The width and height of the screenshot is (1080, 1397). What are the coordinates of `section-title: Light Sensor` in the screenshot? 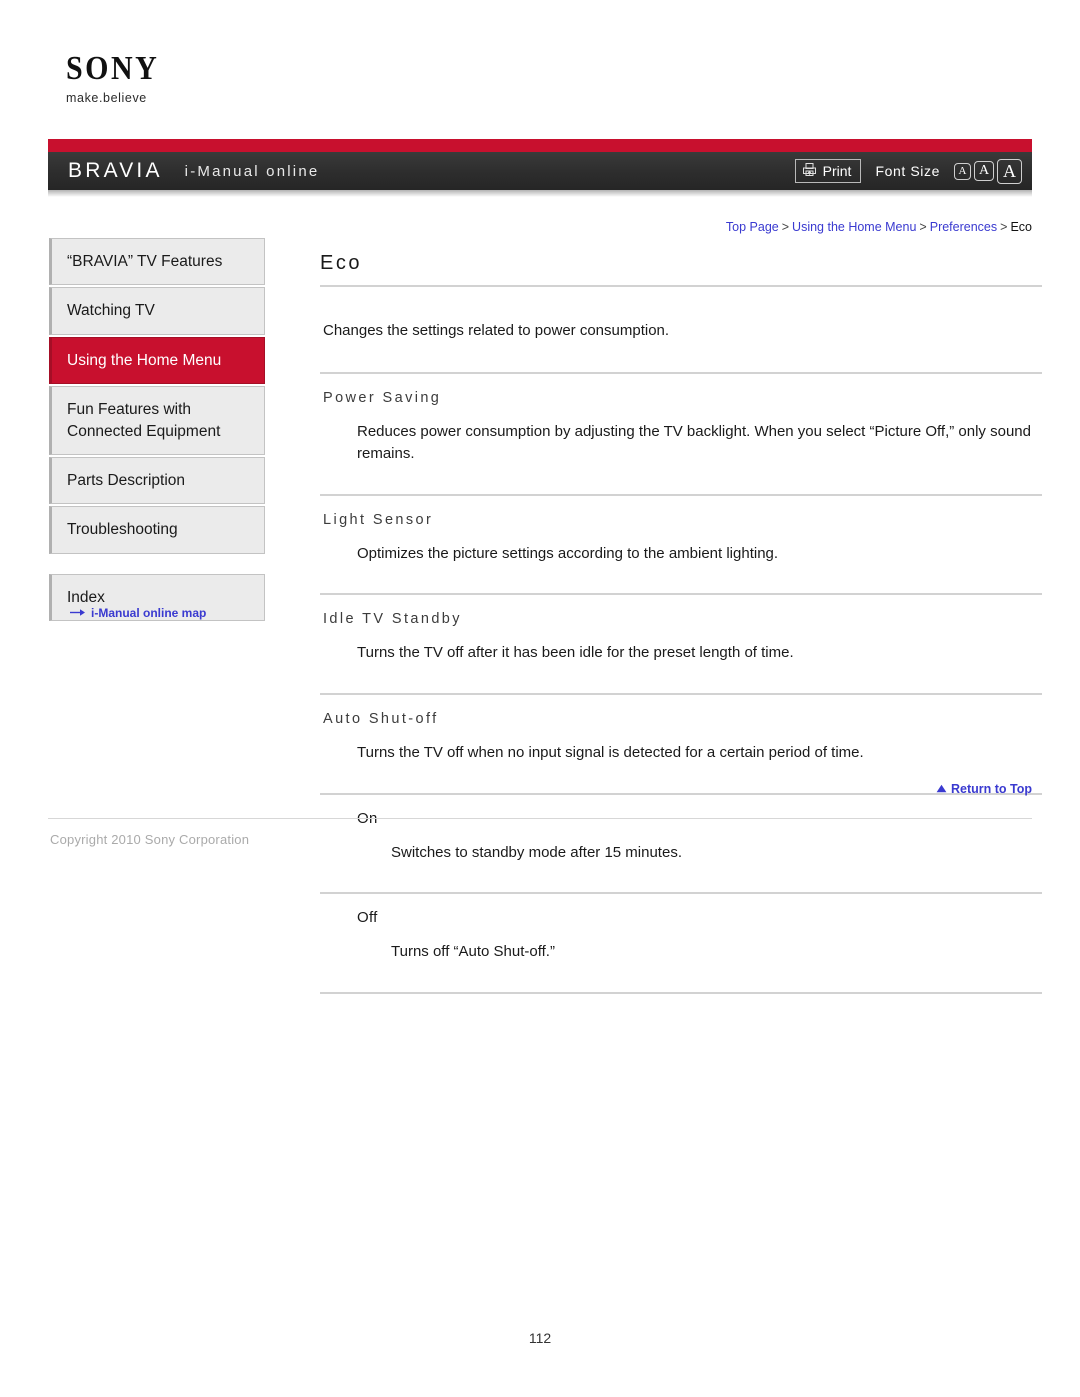 It's located at (378, 519).